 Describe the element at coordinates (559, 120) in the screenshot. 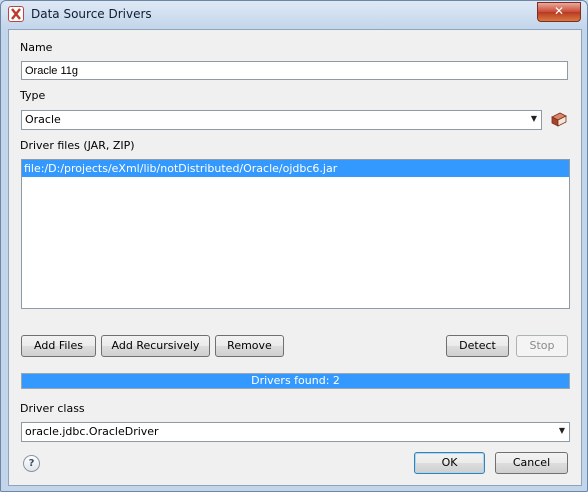

I see `book-icon` at that location.